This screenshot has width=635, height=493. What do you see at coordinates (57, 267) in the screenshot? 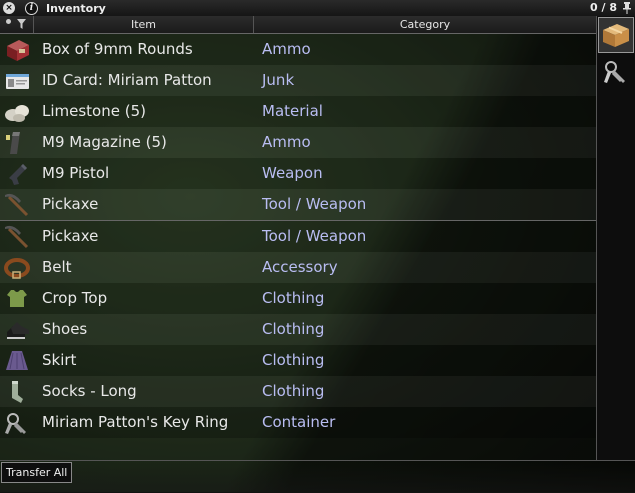
I see `item-name: Belt` at bounding box center [57, 267].